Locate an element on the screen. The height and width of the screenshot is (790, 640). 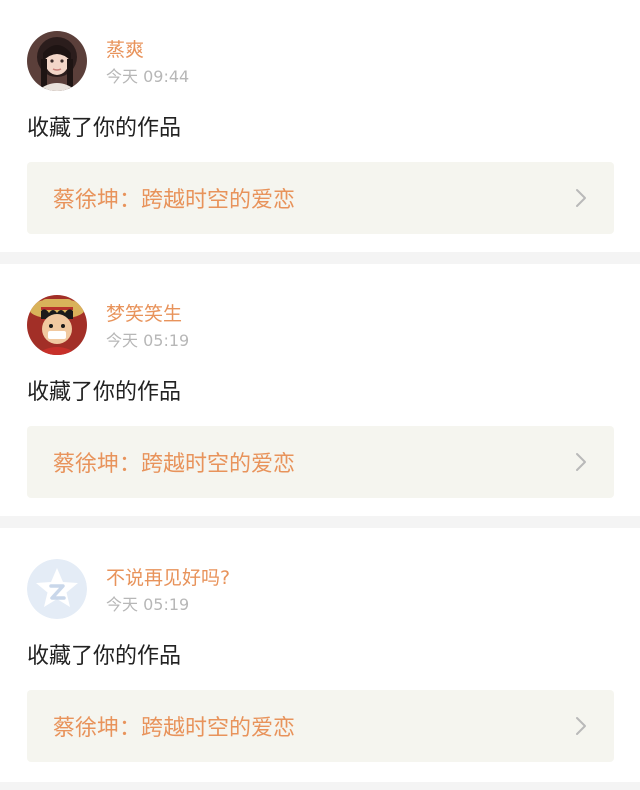
notification-header: 梦笑笑生 今天 05:19 is located at coordinates (108, 325).